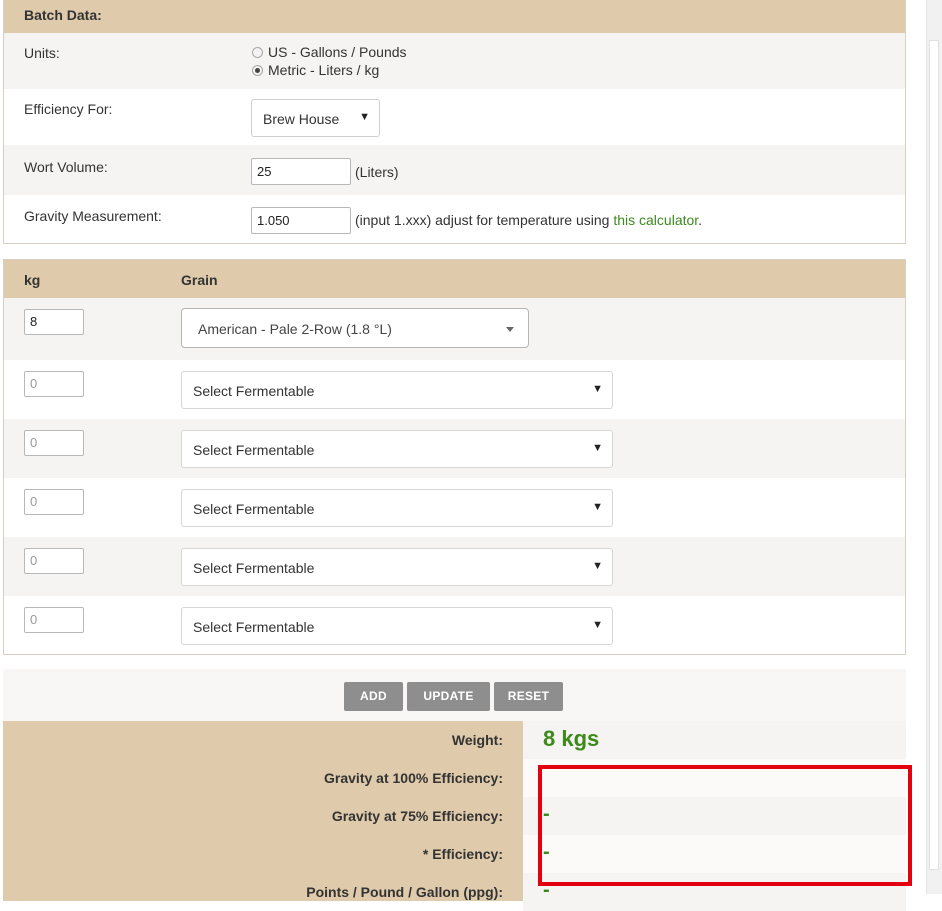 Image resolution: width=942 pixels, height=911 pixels. What do you see at coordinates (454, 117) in the screenshot?
I see `efficiency-row: Efficiency For: Brew House ▼` at bounding box center [454, 117].